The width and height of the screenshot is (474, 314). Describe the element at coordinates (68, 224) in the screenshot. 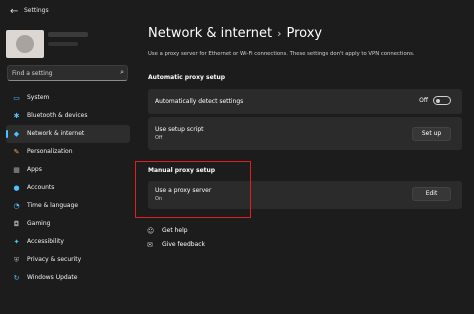

I see `sidebar-item: ◘ Gaming` at that location.